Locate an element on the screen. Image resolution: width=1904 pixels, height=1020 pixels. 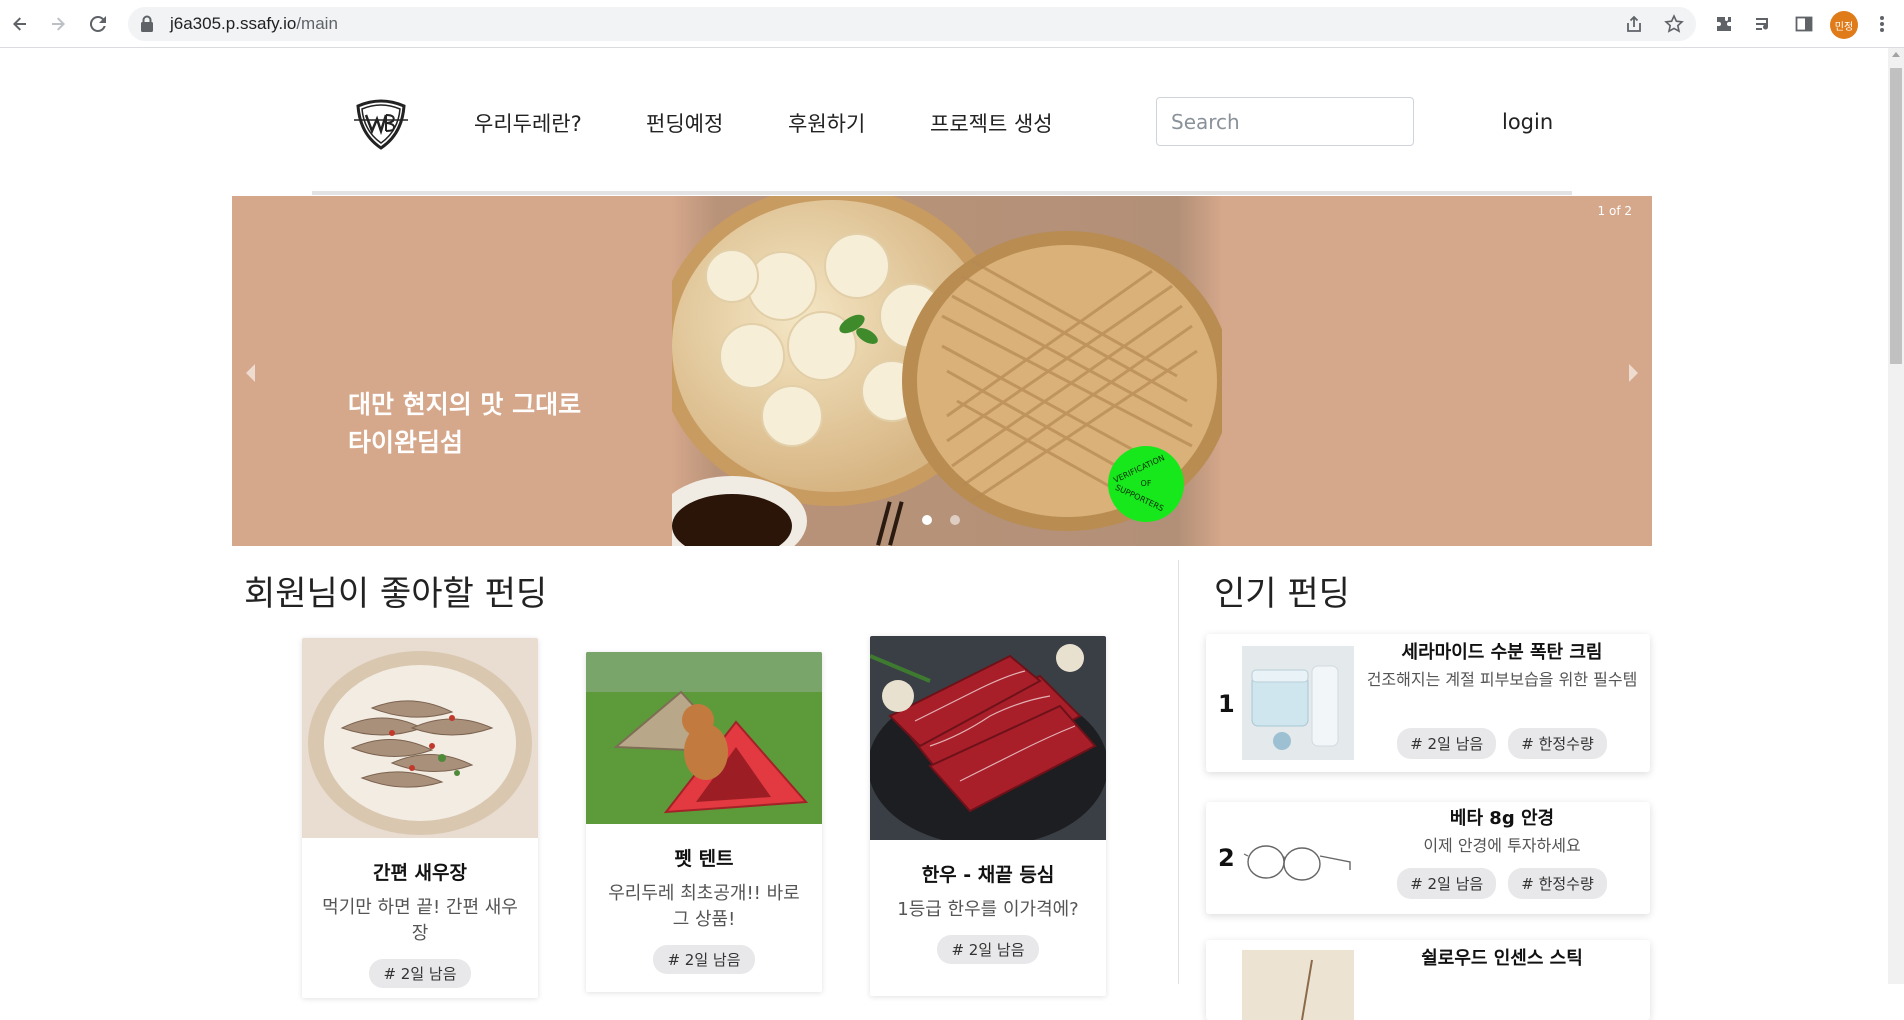
back-icon is located at coordinates (20, 24).